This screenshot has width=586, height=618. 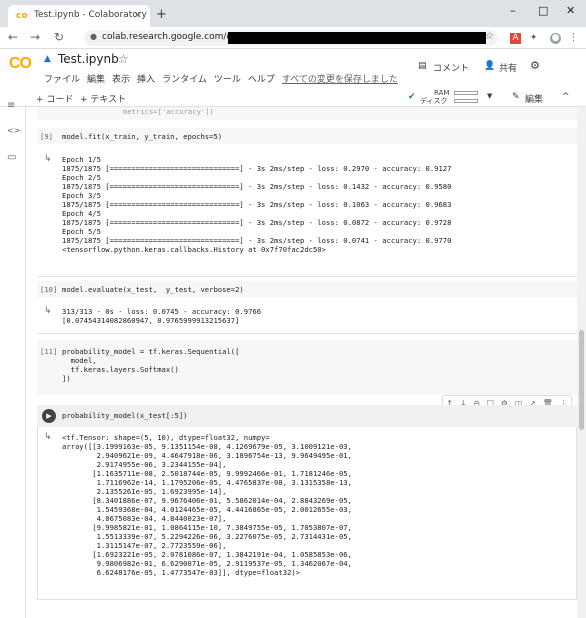 I want to click on omnibox: ● colab.research.google.com/drive/ ☆, so click(x=291, y=38).